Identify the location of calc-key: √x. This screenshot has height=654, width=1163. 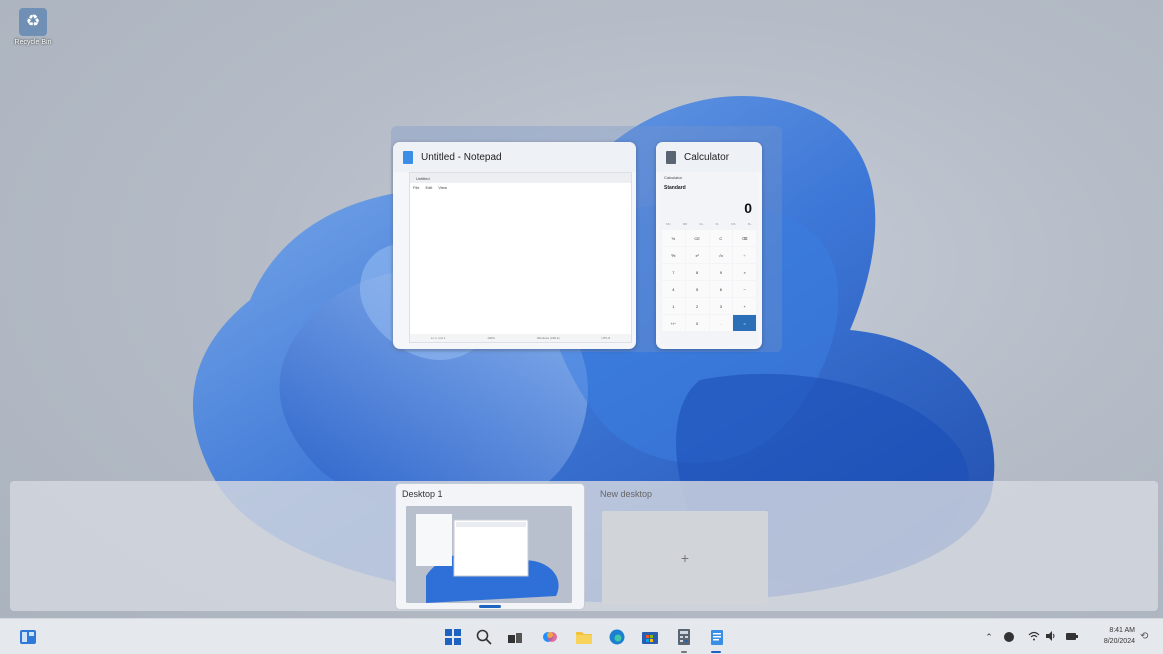
(721, 255).